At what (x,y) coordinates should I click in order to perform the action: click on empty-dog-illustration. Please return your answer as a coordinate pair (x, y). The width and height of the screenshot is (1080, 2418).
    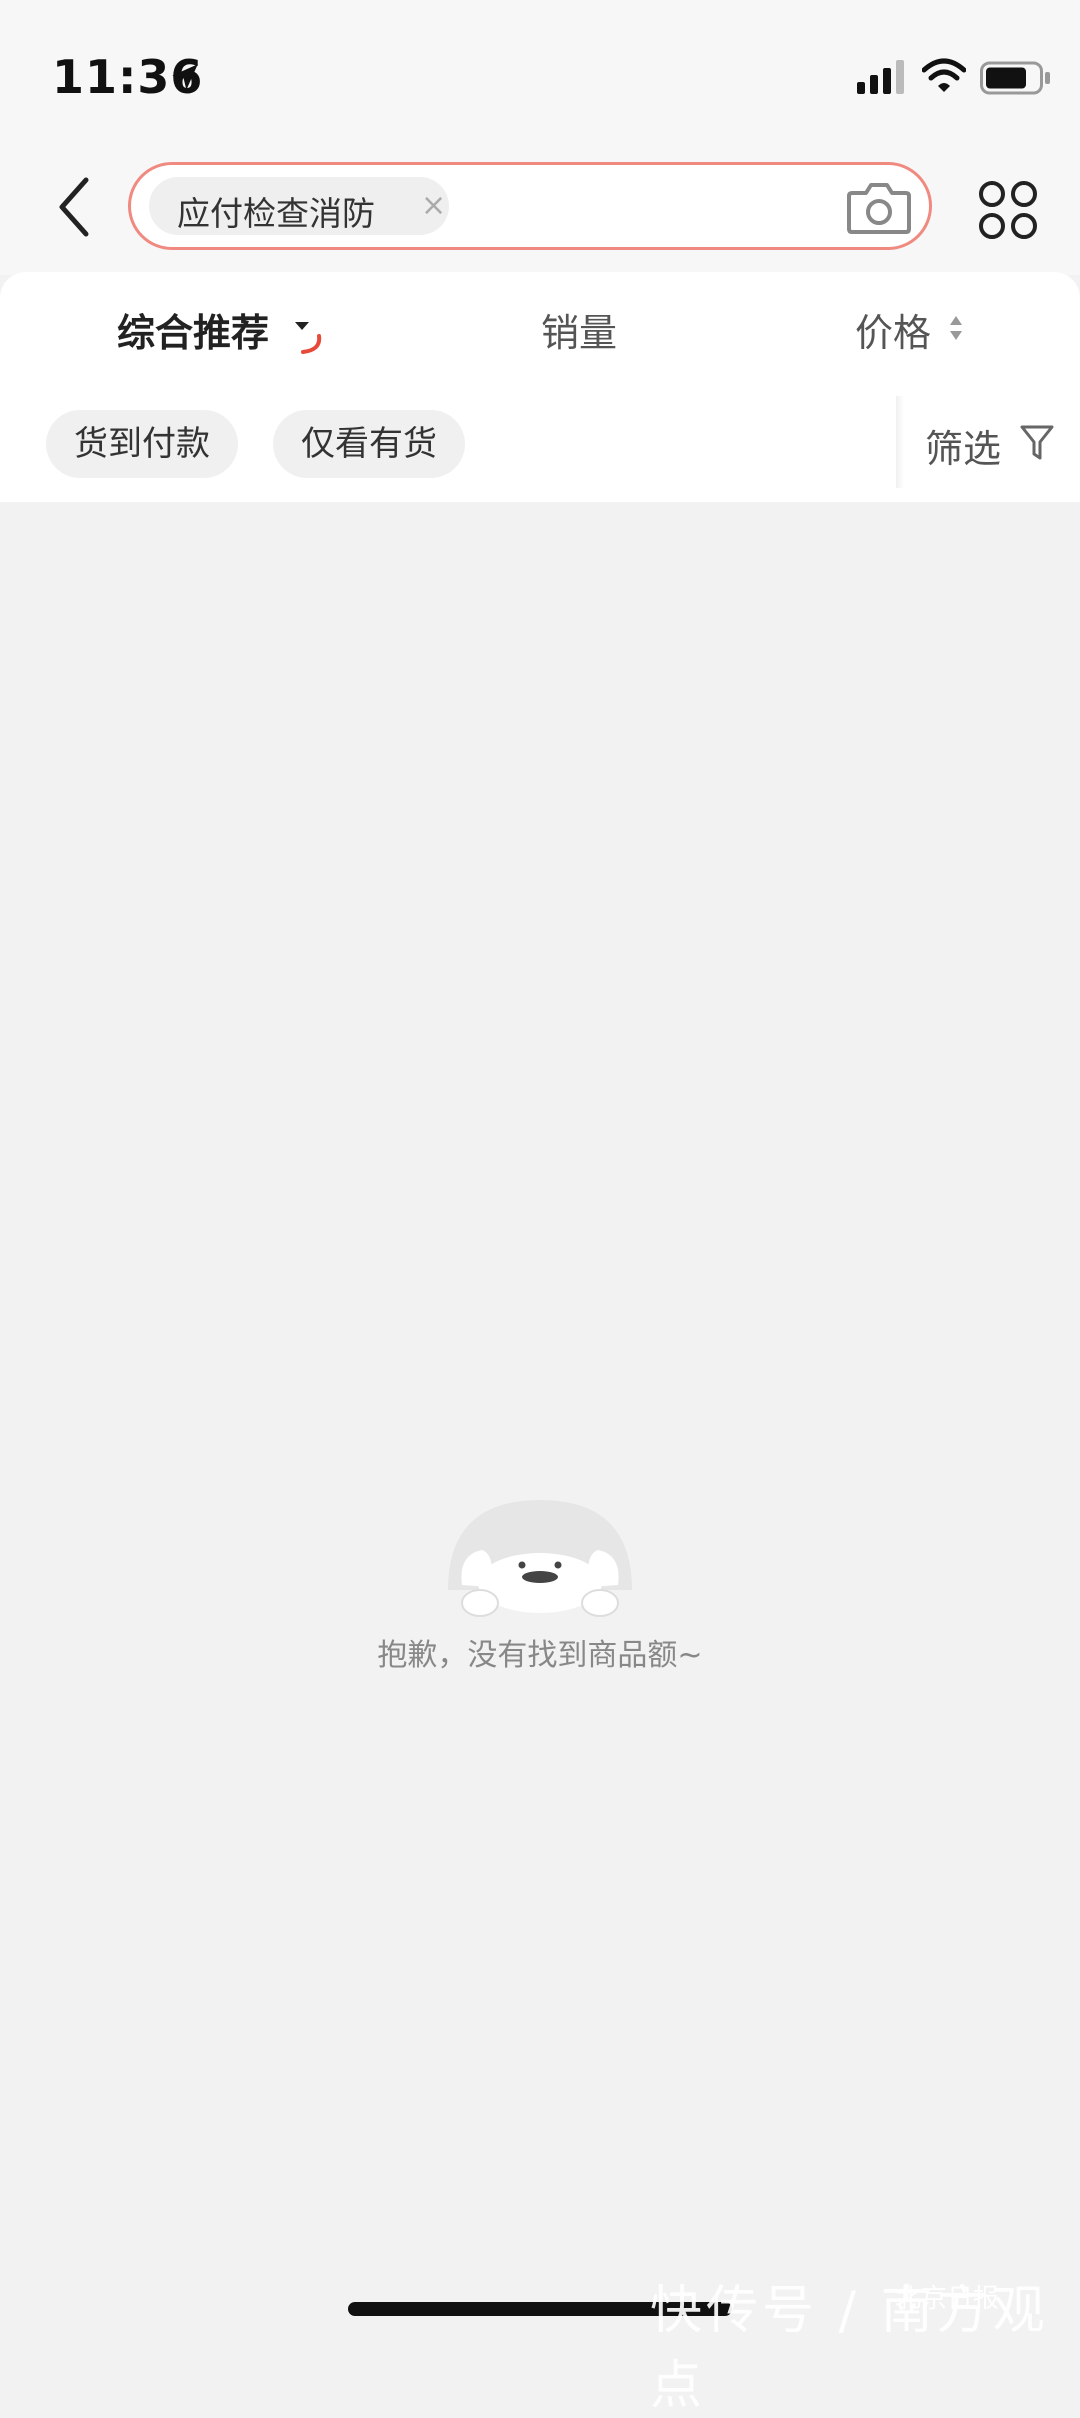
    Looking at the image, I should click on (540, 1558).